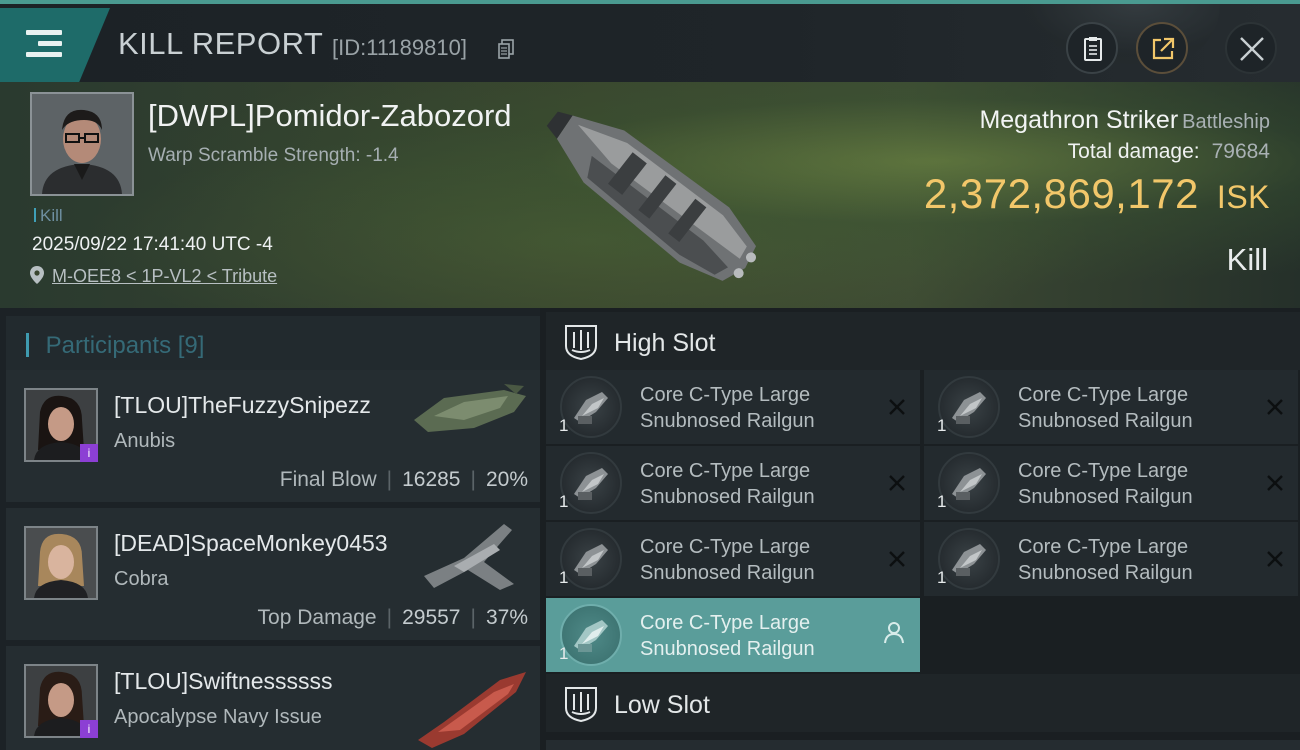  Describe the element at coordinates (431, 617) in the screenshot. I see `participant-damage: 29557` at that location.